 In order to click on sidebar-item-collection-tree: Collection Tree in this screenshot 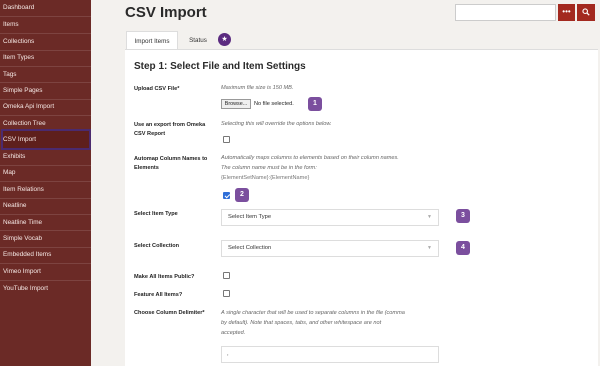, I will do `click(24, 124)`.